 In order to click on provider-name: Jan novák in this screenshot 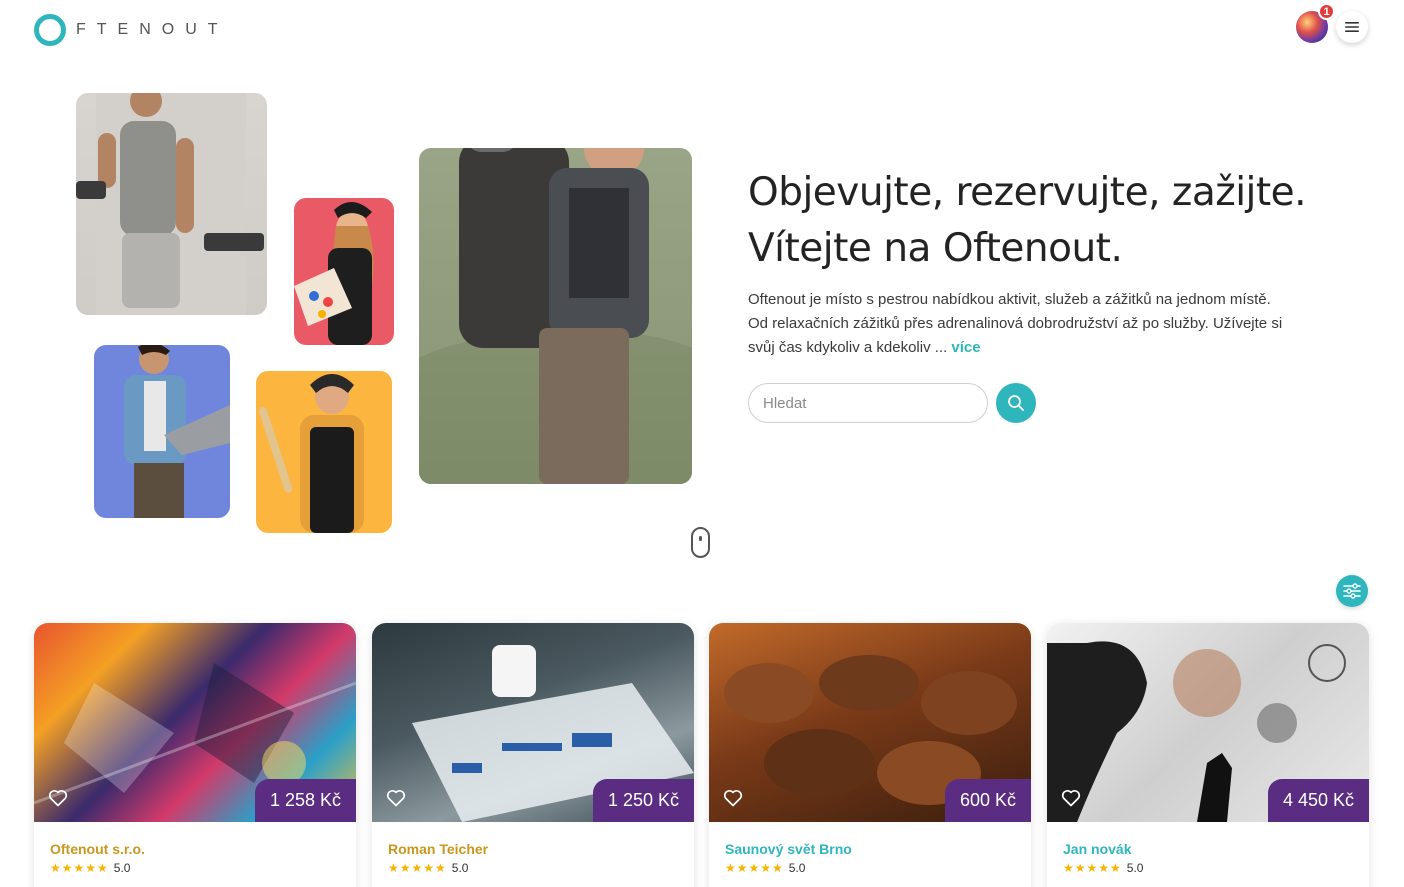, I will do `click(1097, 849)`.